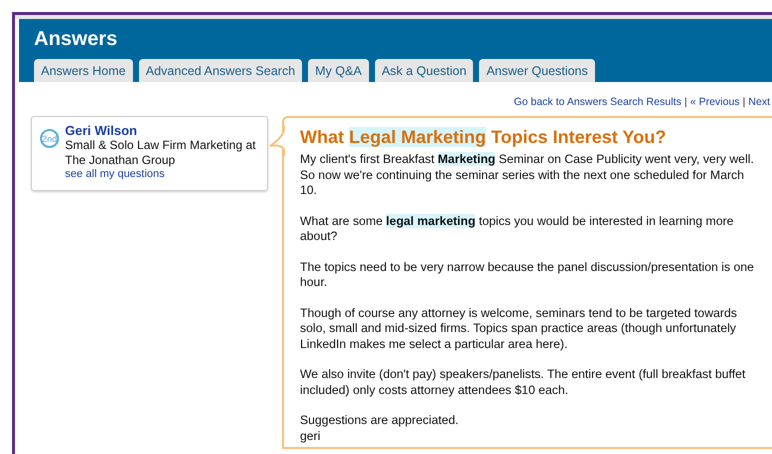 The height and width of the screenshot is (454, 772). Describe the element at coordinates (161, 153) in the screenshot. I see `author-headline: Small & Solo Law Firm Marketing at The Jonathan Group` at that location.